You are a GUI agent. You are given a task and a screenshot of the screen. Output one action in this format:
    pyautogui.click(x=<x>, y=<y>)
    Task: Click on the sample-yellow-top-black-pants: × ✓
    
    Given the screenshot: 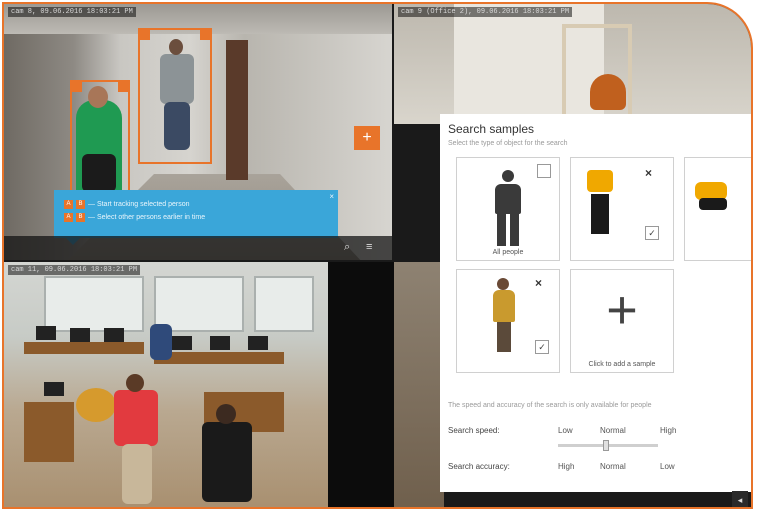 What is the action you would take?
    pyautogui.click(x=622, y=209)
    